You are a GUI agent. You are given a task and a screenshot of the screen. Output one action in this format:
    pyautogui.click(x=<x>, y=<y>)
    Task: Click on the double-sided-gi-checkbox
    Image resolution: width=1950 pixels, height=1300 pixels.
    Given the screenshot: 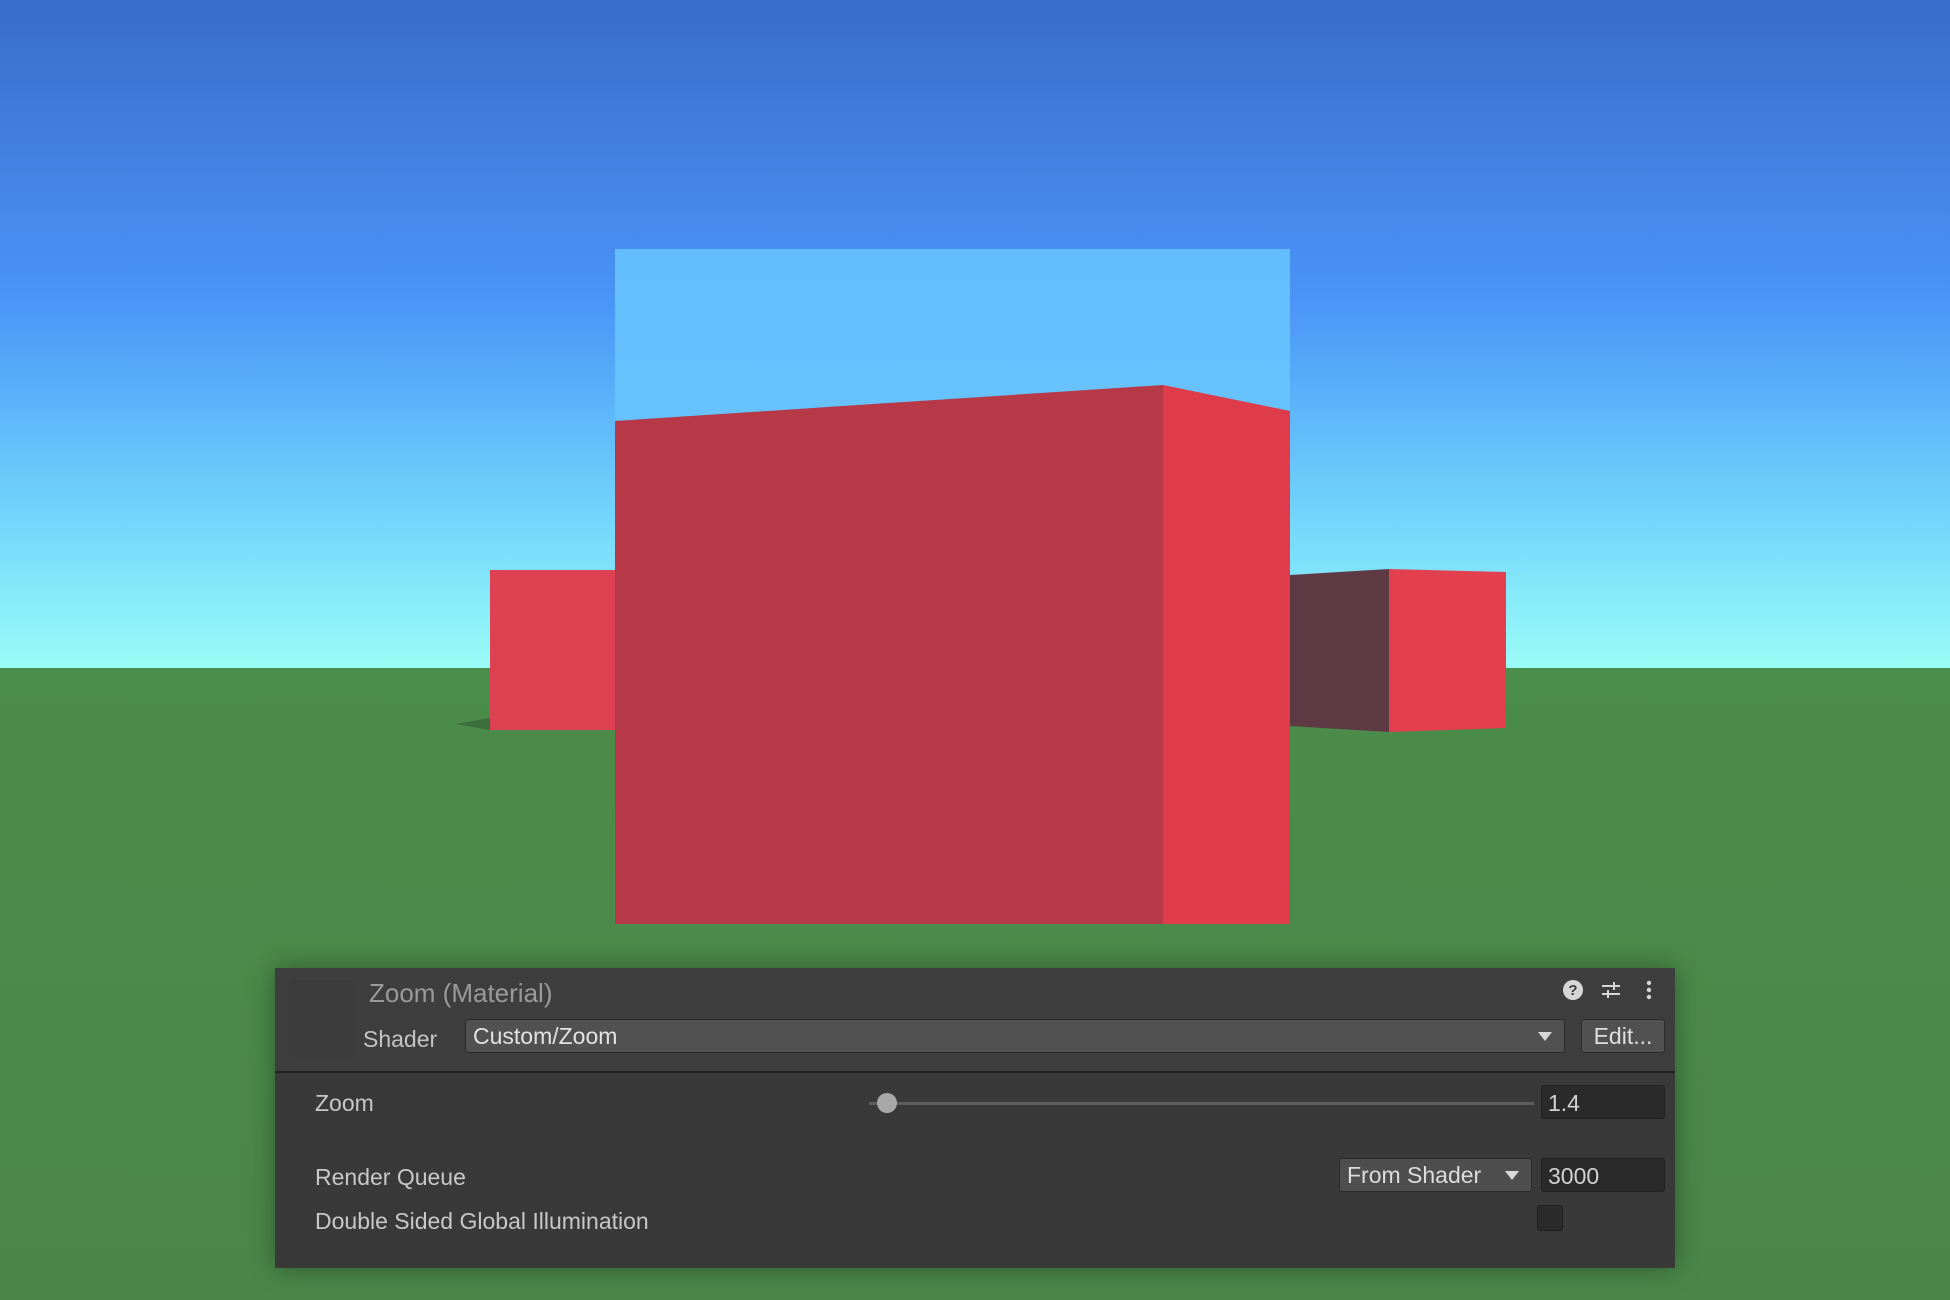 What is the action you would take?
    pyautogui.click(x=1550, y=1218)
    